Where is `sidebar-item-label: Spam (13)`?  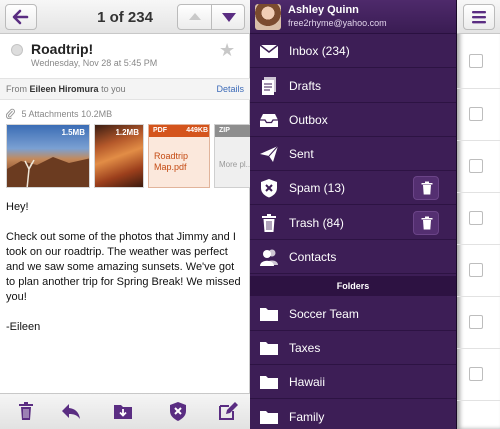 sidebar-item-label: Spam (13) is located at coordinates (317, 188).